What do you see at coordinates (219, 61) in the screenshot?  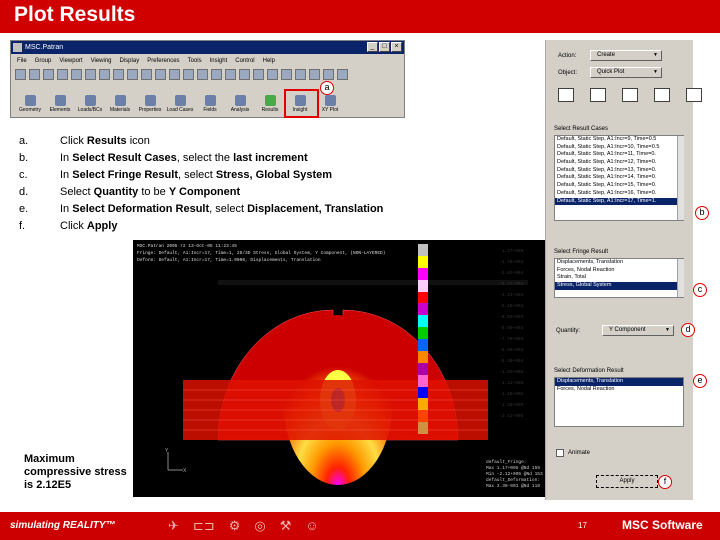 I see `menu-item-insight: Insight` at bounding box center [219, 61].